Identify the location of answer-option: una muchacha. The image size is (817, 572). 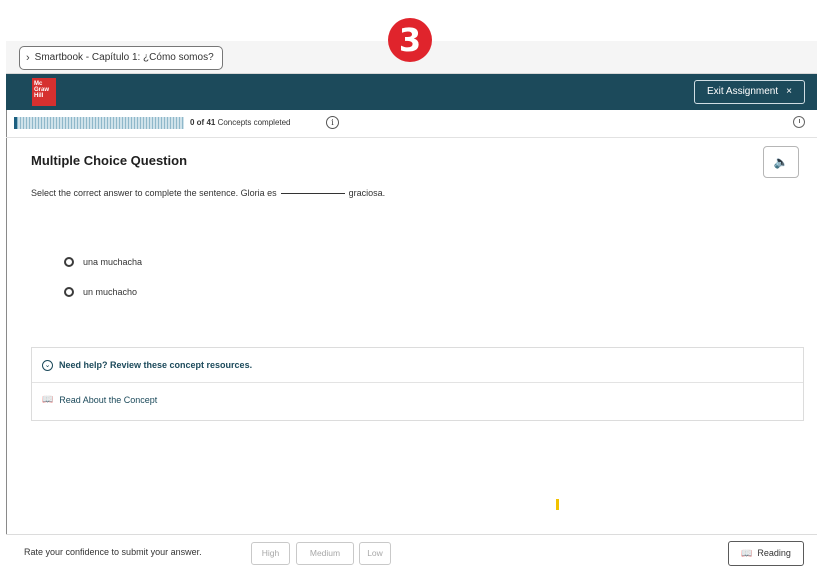
(103, 262).